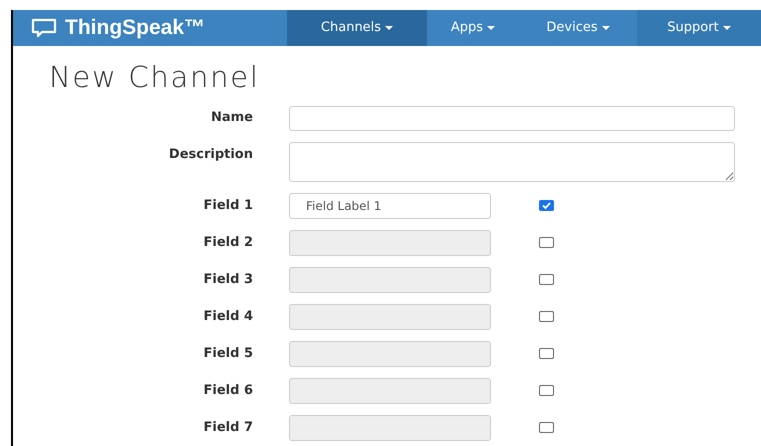  Describe the element at coordinates (210, 155) in the screenshot. I see `field-label: Description` at that location.